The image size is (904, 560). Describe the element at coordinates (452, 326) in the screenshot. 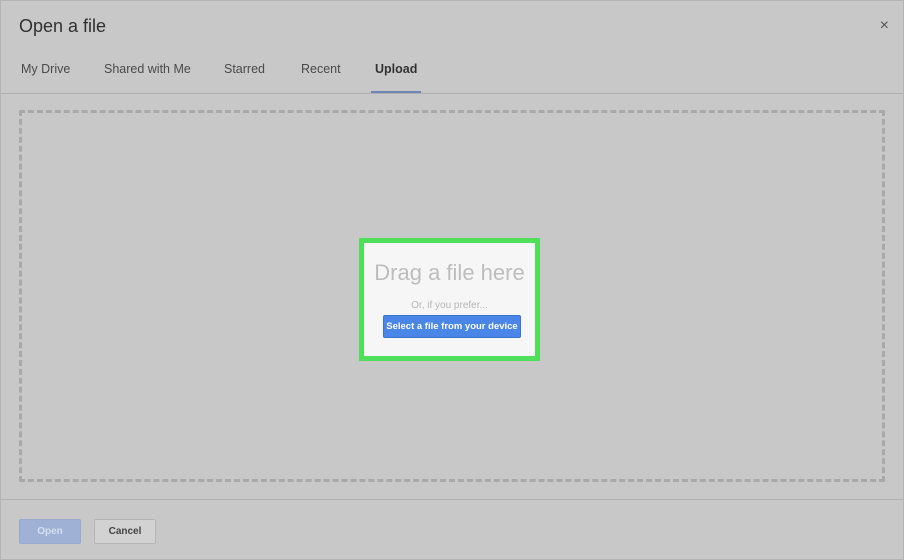

I see `select-file-button: Select a file from your device` at that location.